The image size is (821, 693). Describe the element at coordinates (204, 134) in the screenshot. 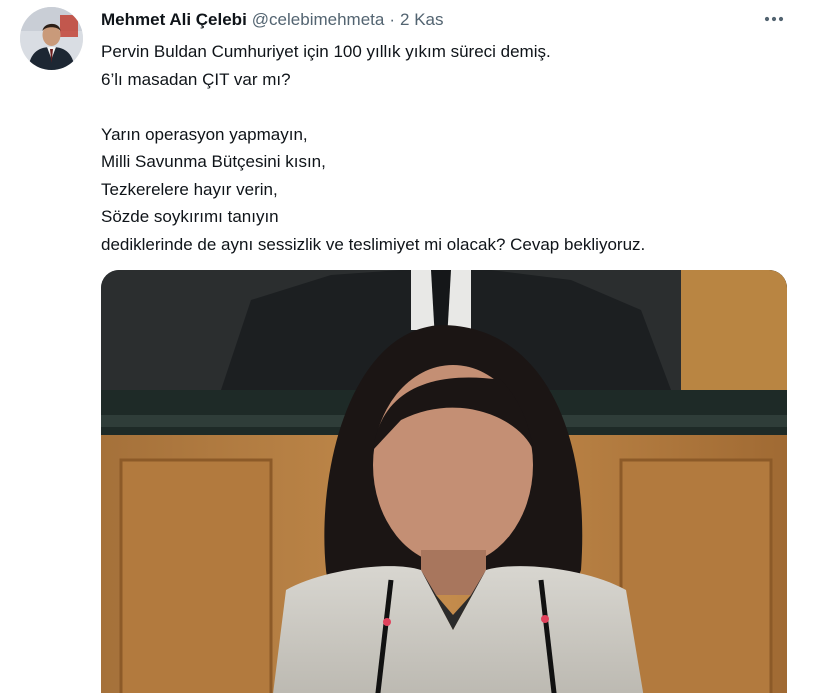

I see `tweet-text-line: Yarın operasyon yapmayın,` at that location.